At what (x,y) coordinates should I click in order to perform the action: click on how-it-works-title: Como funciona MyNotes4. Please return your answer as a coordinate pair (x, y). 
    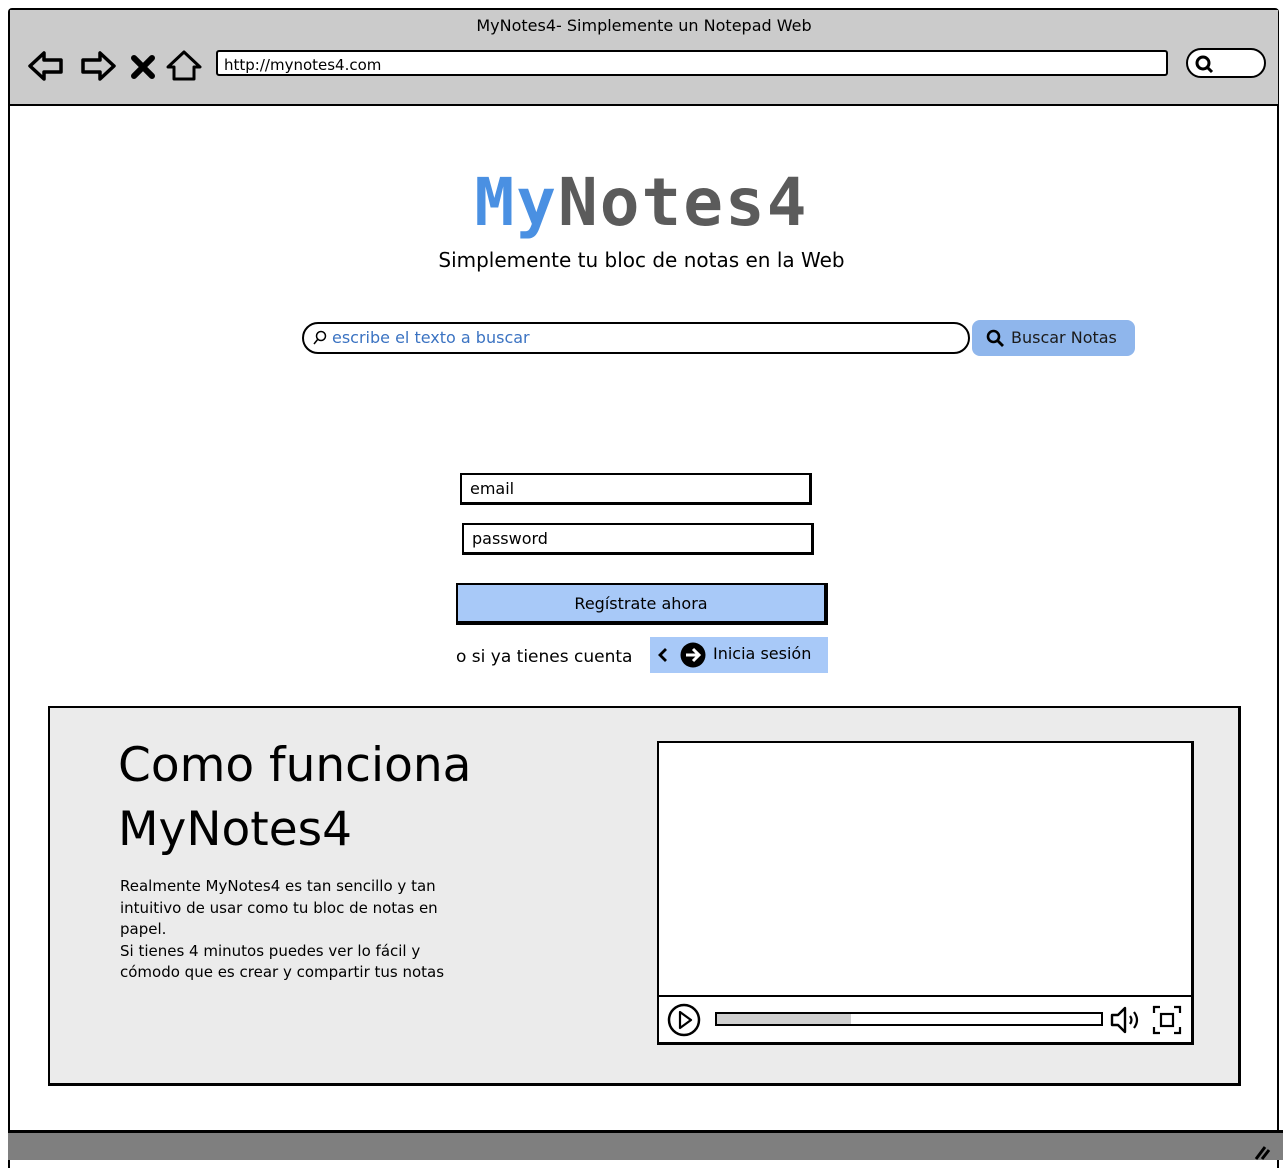
    Looking at the image, I should click on (378, 798).